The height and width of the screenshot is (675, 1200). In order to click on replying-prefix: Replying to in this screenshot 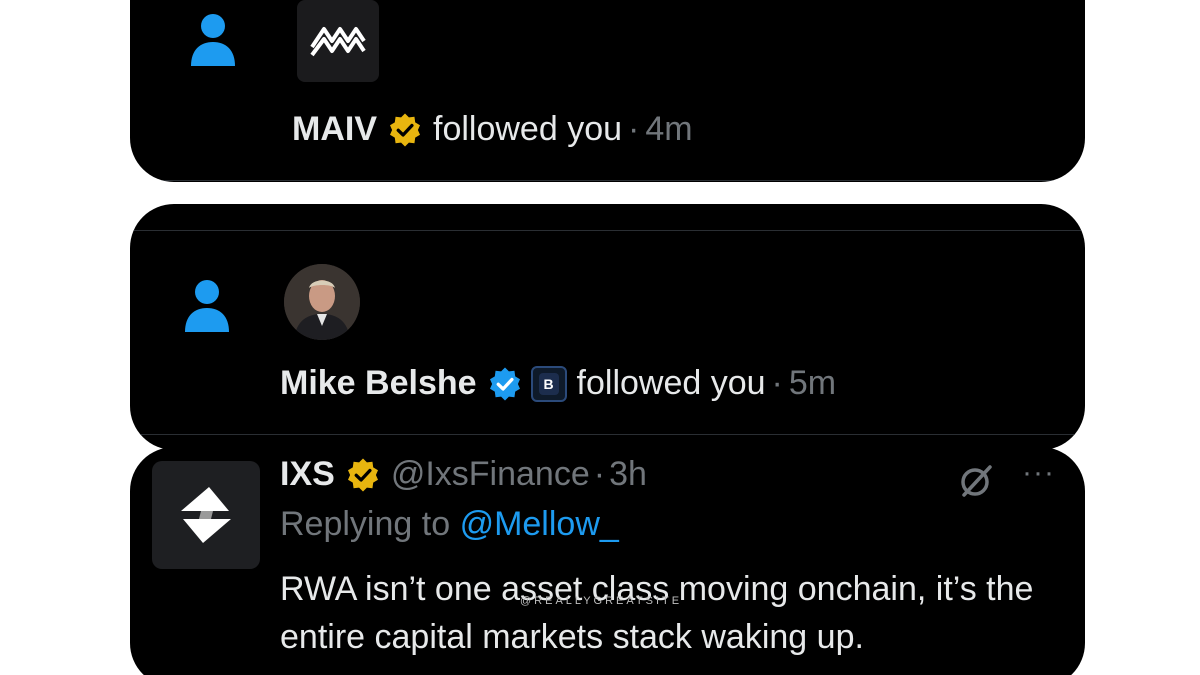, I will do `click(365, 524)`.